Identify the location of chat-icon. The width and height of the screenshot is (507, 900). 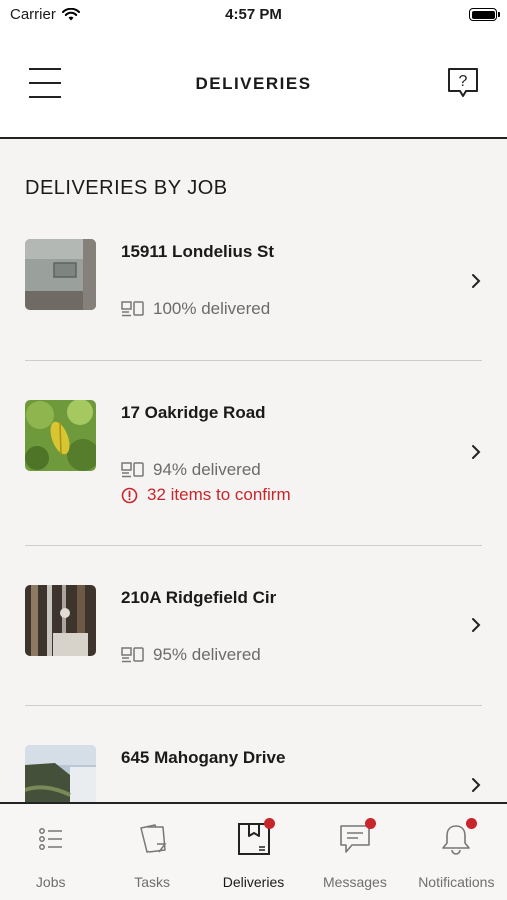
(357, 837).